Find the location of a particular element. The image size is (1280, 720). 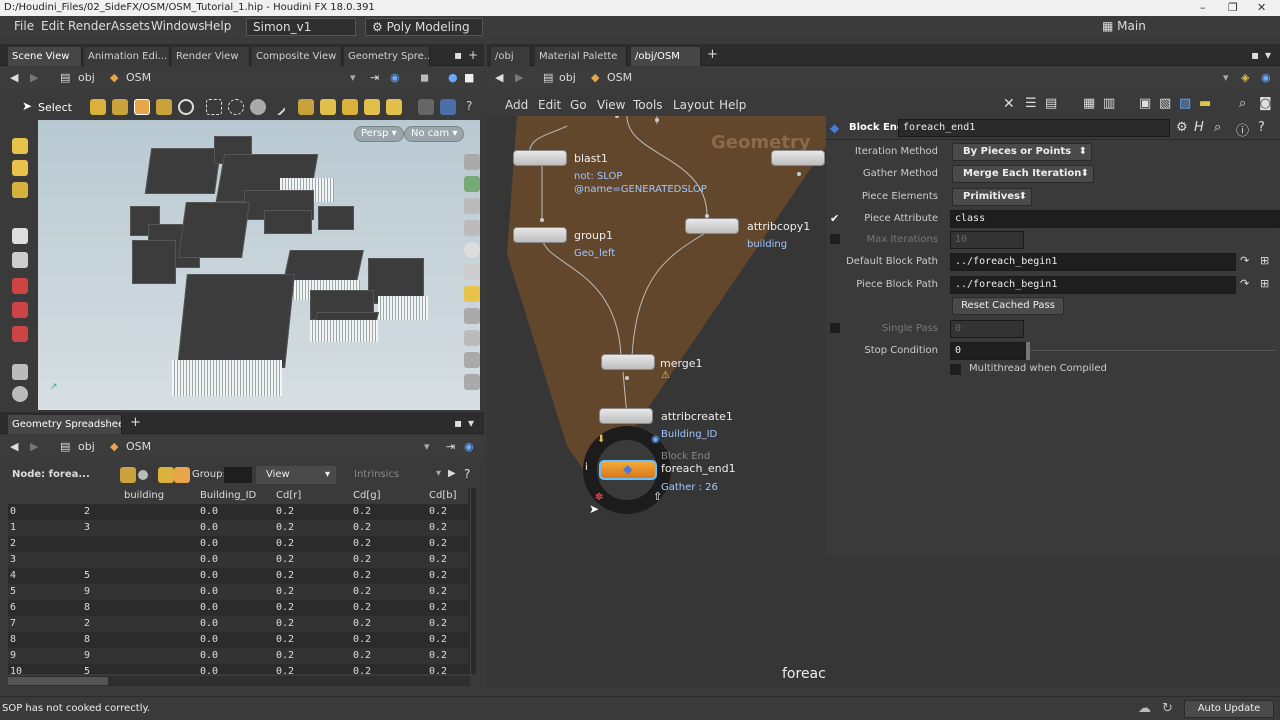

stop-condition-slider-handle is located at coordinates (1028, 351).